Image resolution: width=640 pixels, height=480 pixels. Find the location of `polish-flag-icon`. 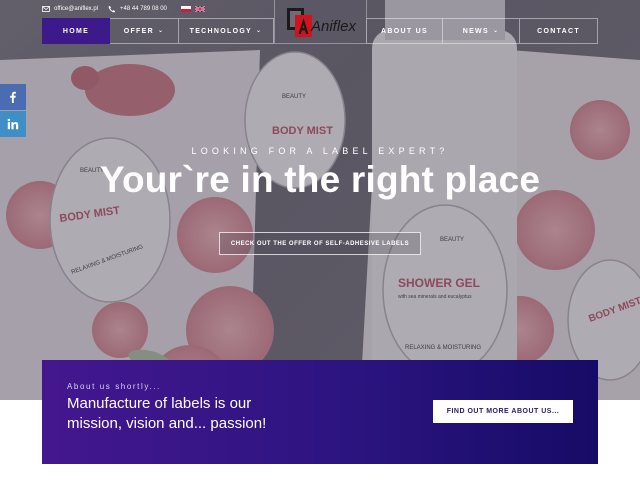

polish-flag-icon is located at coordinates (185, 9).